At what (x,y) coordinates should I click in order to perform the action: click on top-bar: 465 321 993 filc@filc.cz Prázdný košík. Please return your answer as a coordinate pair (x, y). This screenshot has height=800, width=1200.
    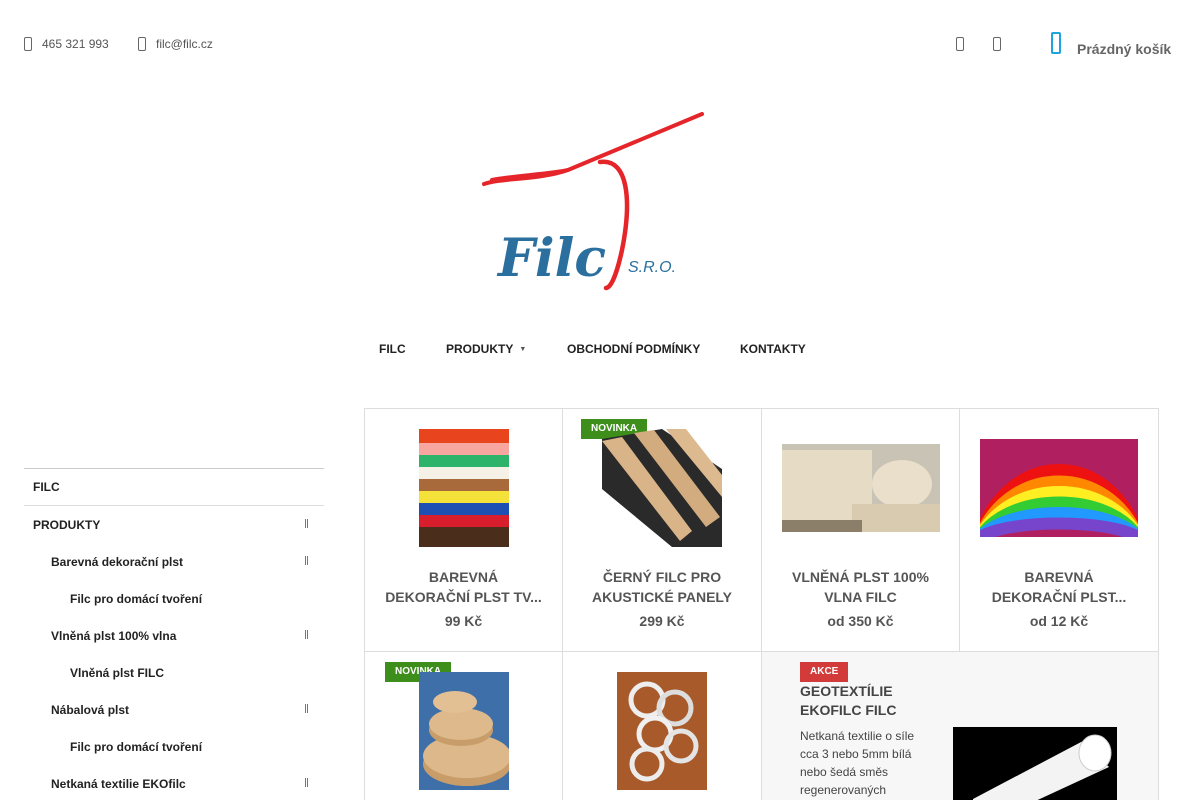
    Looking at the image, I should click on (600, 45).